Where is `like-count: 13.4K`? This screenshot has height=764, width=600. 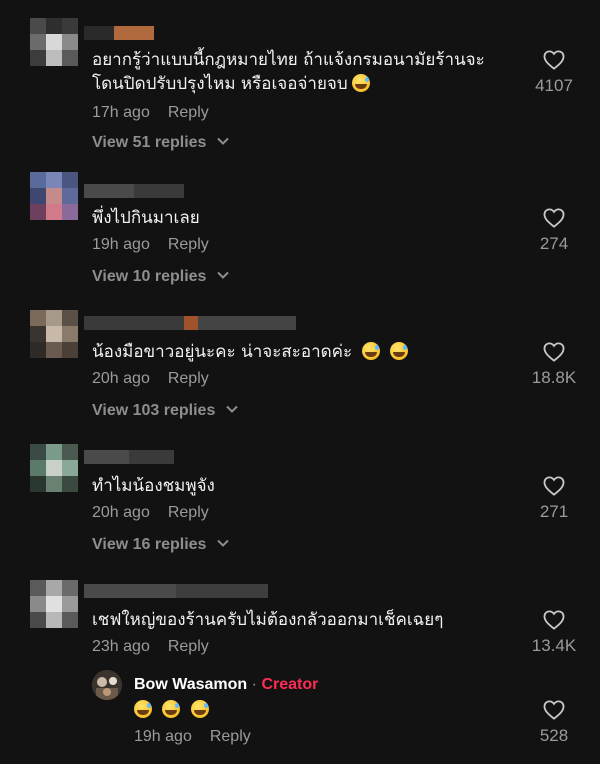 like-count: 13.4K is located at coordinates (554, 645).